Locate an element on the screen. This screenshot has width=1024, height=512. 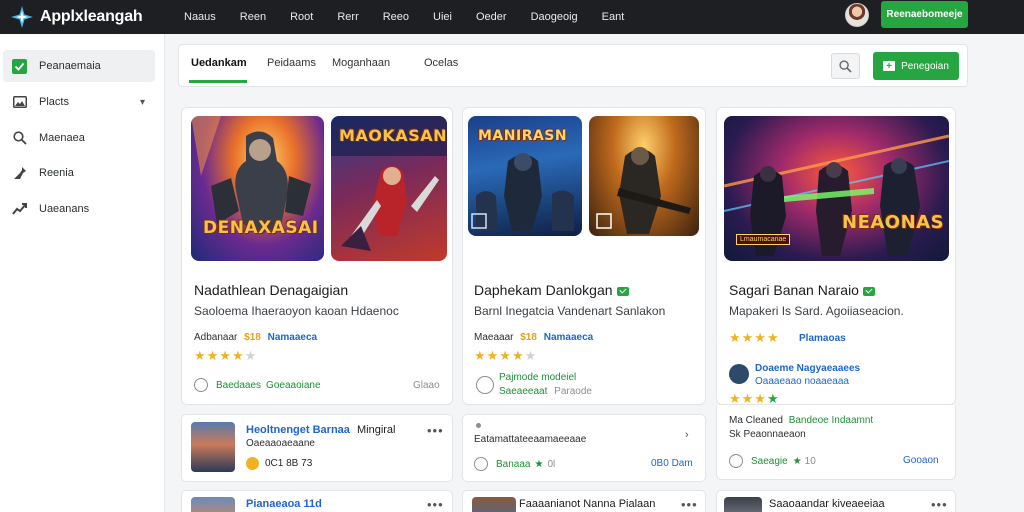
game-thumbnail is located at coordinates (644, 176).